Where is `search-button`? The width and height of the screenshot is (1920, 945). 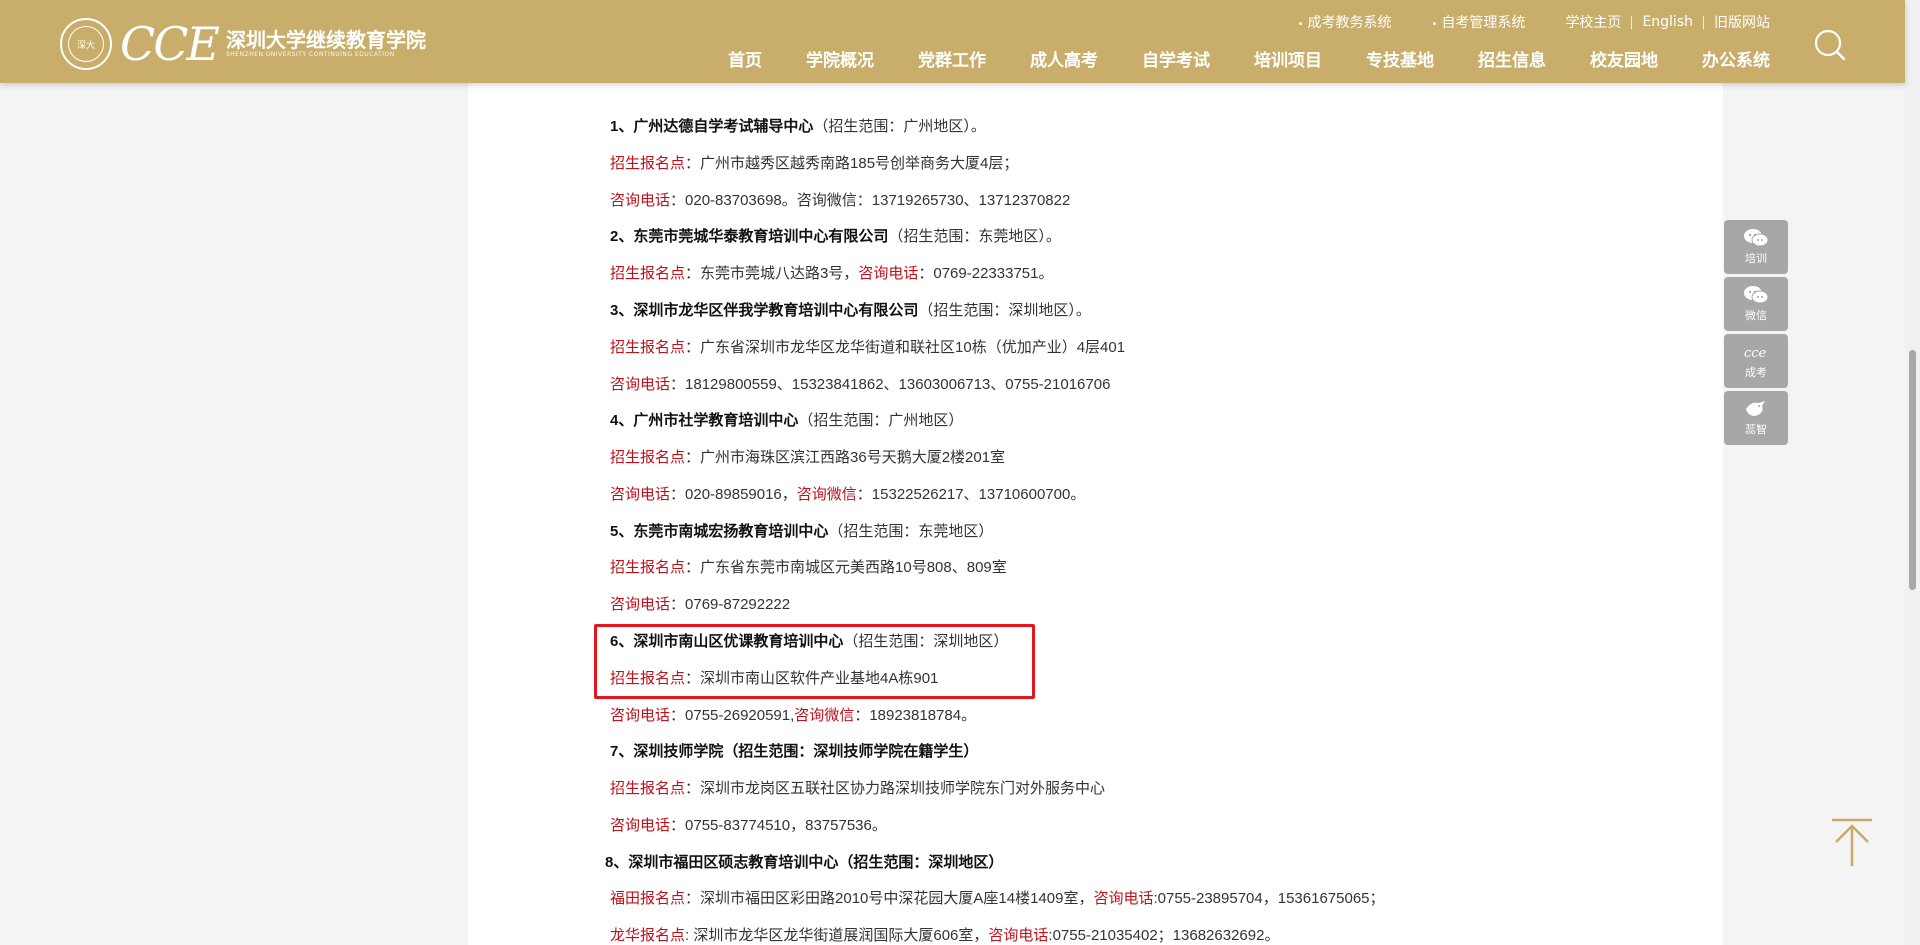 search-button is located at coordinates (1830, 45).